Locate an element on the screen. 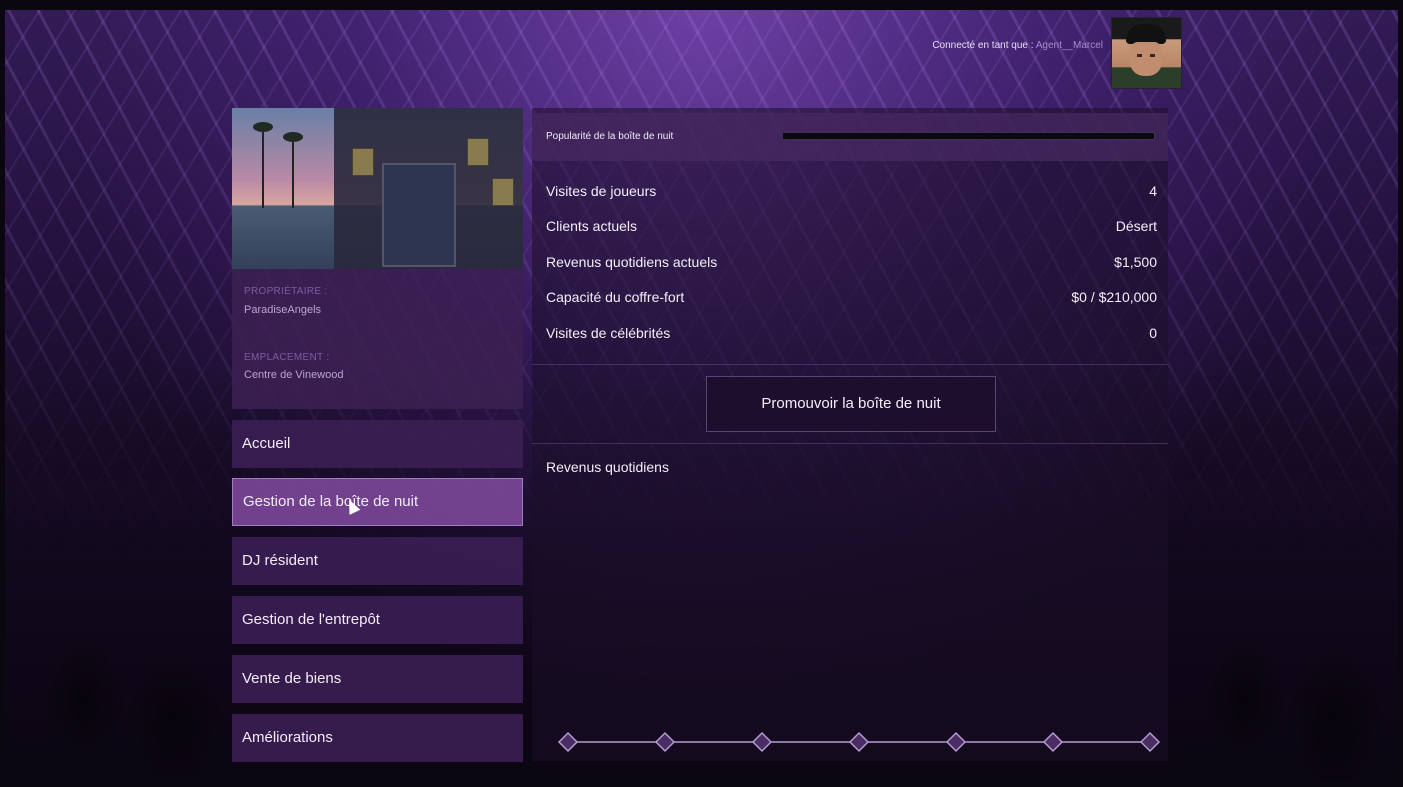  stat-label: Visites de célébrités is located at coordinates (608, 333).